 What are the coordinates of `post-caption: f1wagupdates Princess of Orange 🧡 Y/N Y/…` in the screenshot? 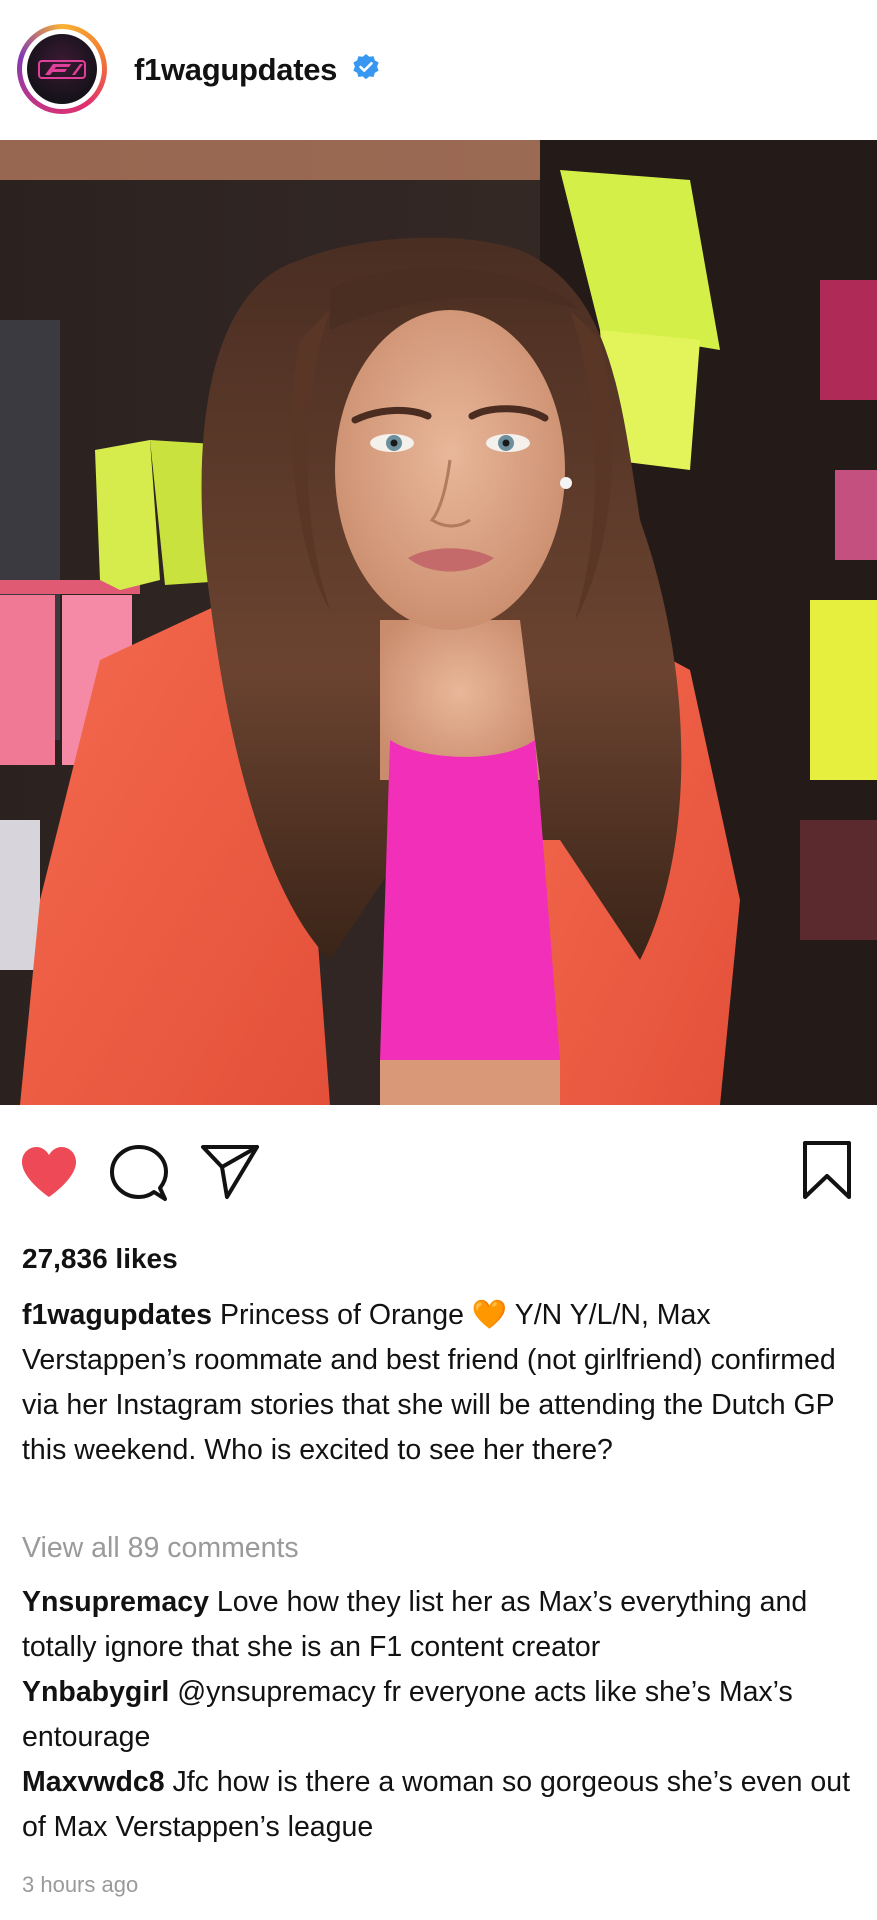 It's located at (442, 1383).